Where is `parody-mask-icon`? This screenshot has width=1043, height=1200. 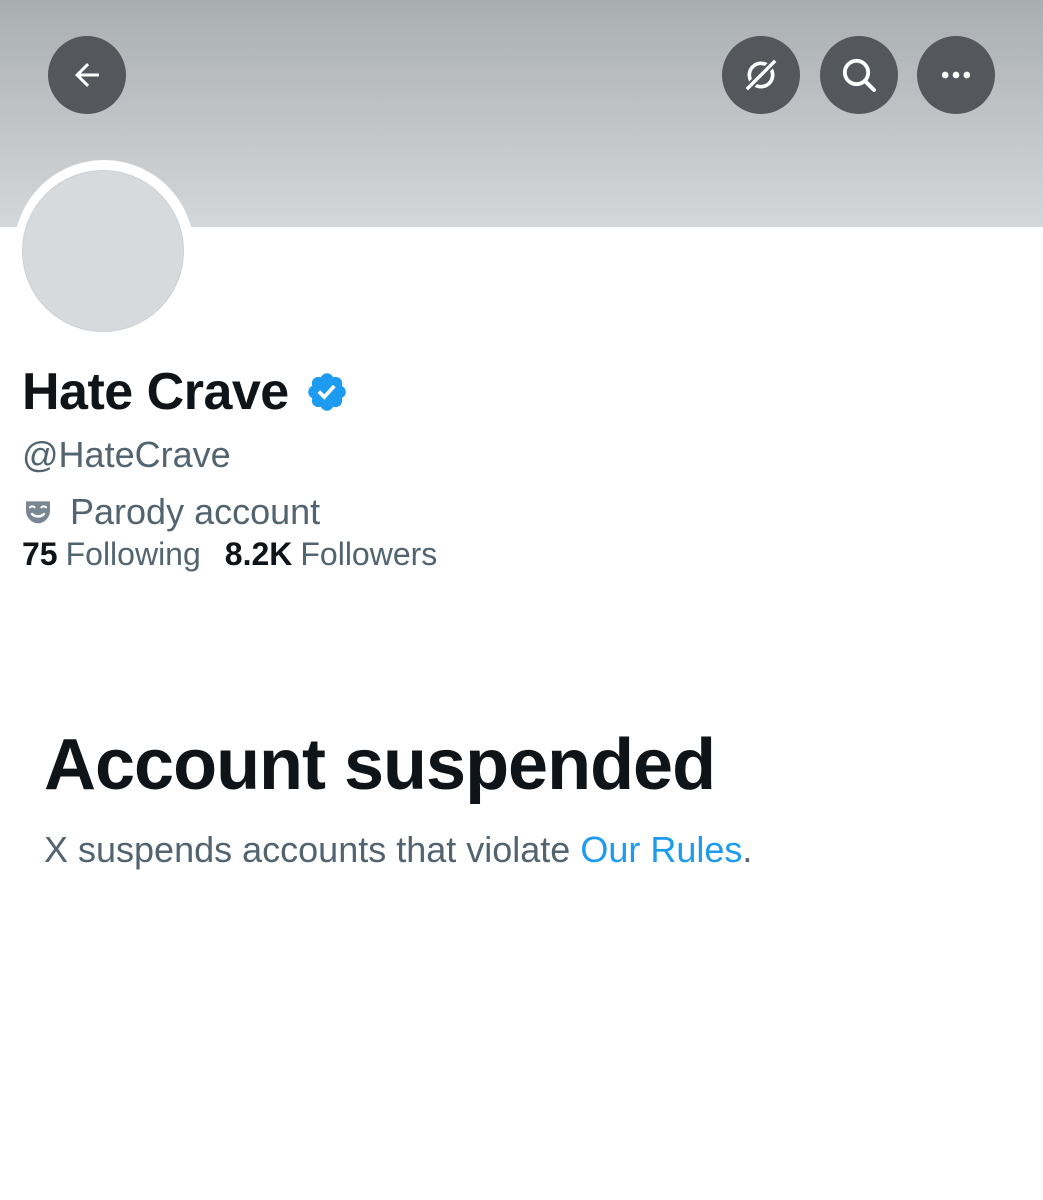 parody-mask-icon is located at coordinates (38, 512).